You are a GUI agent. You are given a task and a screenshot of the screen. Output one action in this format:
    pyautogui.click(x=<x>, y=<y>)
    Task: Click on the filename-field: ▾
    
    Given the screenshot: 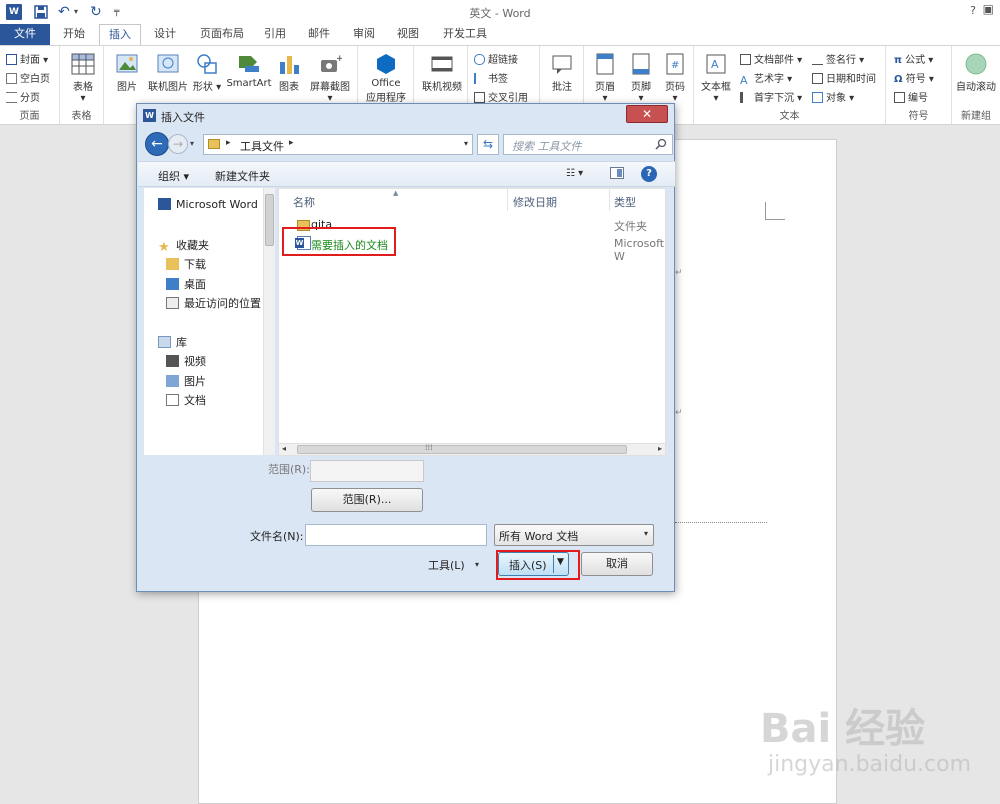 What is the action you would take?
    pyautogui.click(x=472, y=535)
    